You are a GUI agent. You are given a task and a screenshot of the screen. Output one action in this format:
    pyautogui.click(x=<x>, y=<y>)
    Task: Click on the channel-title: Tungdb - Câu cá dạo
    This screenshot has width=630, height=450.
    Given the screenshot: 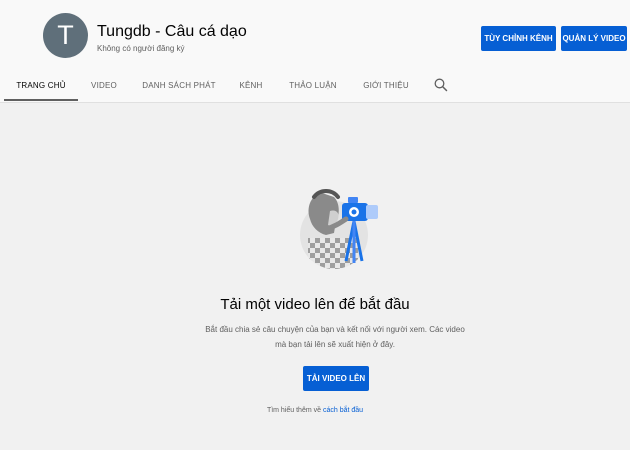 What is the action you would take?
    pyautogui.click(x=172, y=31)
    